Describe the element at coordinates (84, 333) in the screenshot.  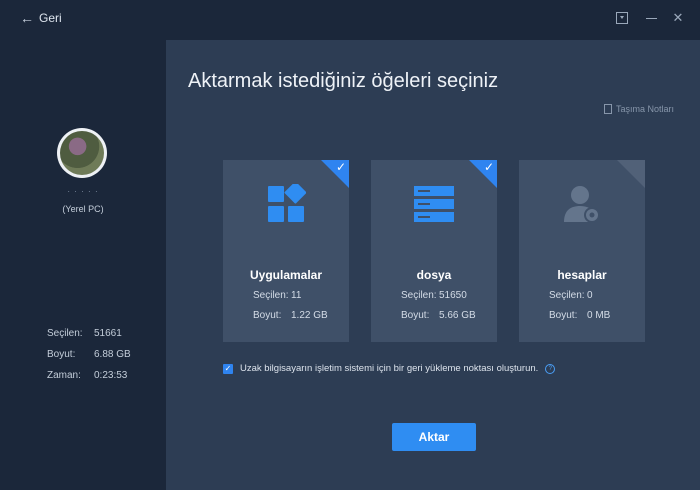
I see `stat-selected: Seçilen: 51661` at that location.